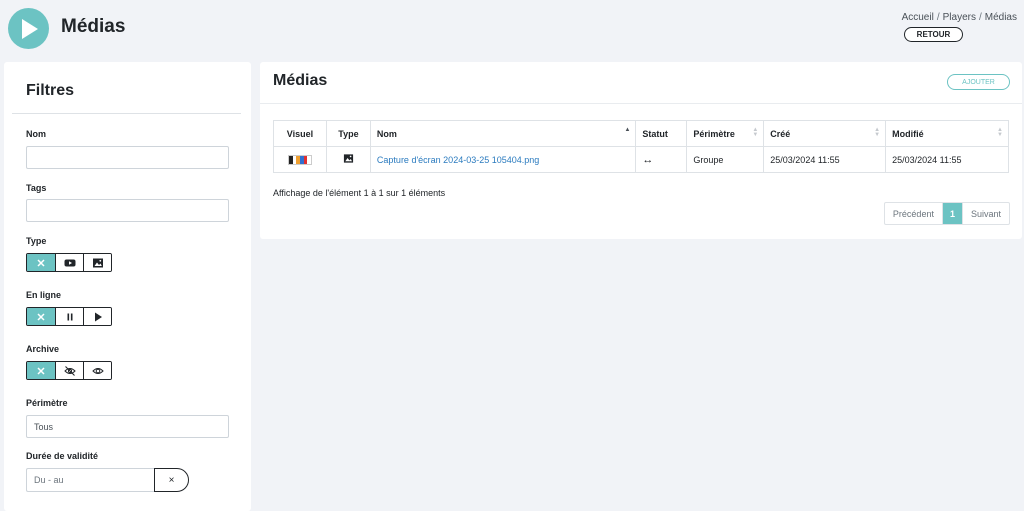 This screenshot has width=1024, height=511. I want to click on pause-icon, so click(69, 316).